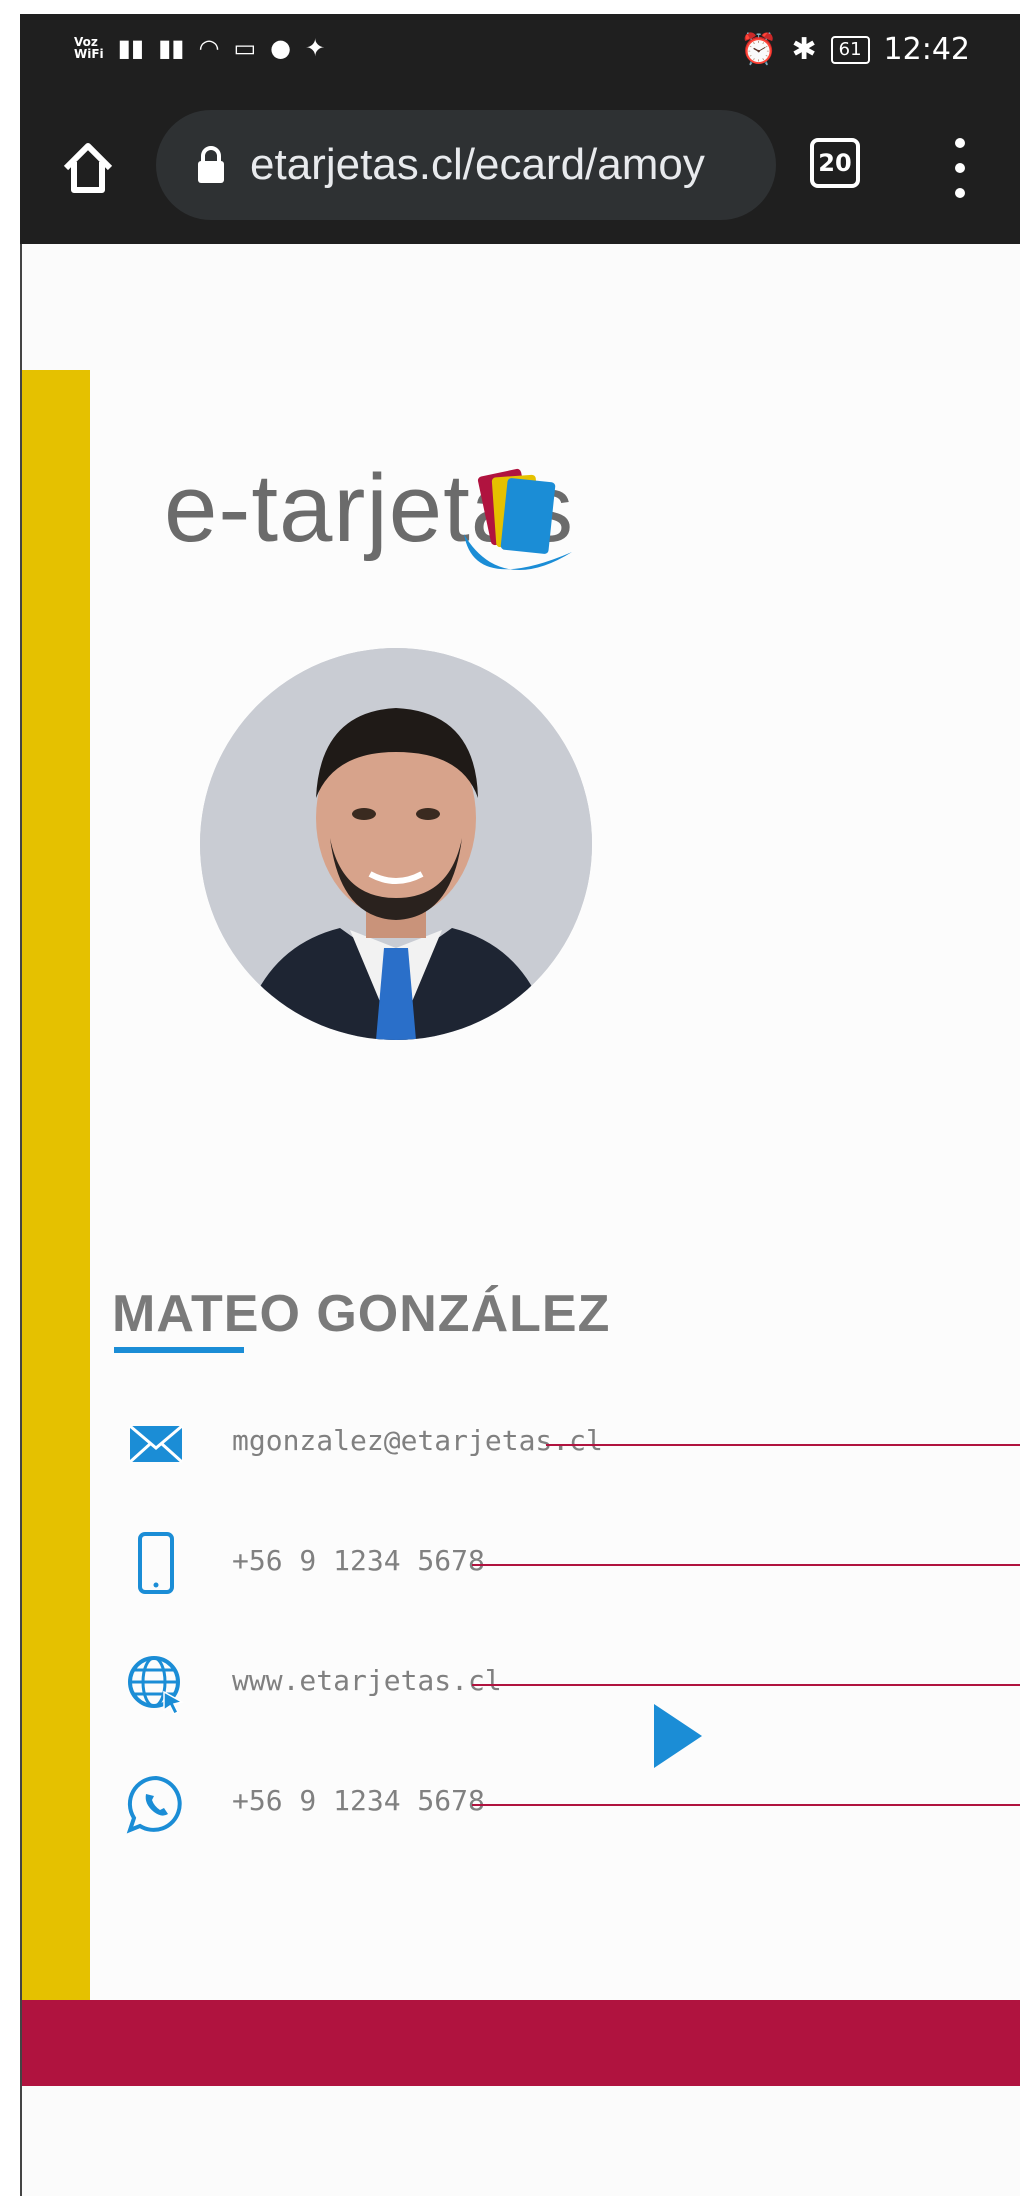  Describe the element at coordinates (374, 524) in the screenshot. I see `logo: e-tarjetas` at that location.